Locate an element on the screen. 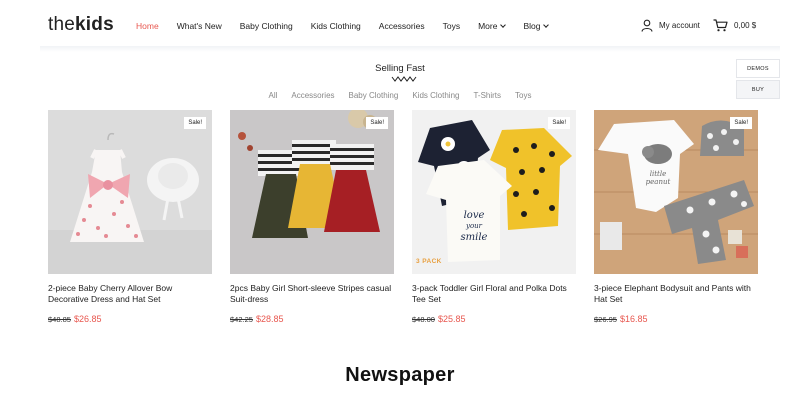 This screenshot has height=400, width=800. sale-price: $25.85 is located at coordinates (451, 319).